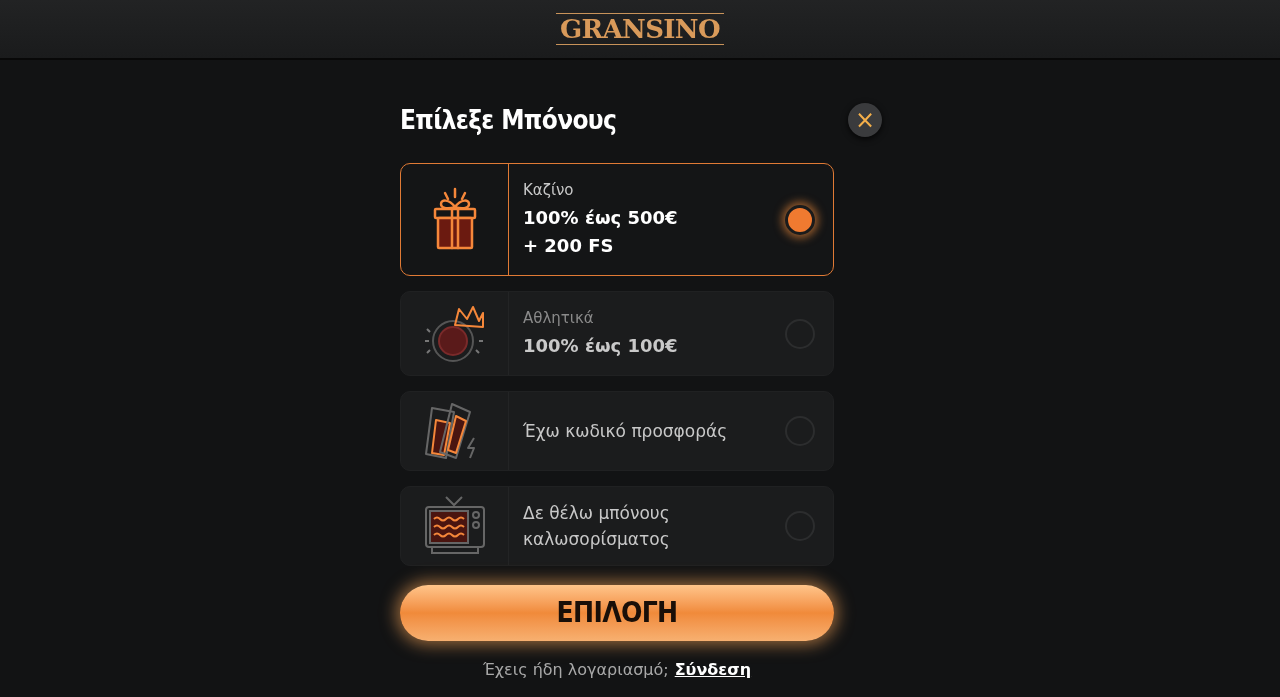 The width and height of the screenshot is (1280, 697). Describe the element at coordinates (559, 319) in the screenshot. I see `option-category: Αθλητικά` at that location.